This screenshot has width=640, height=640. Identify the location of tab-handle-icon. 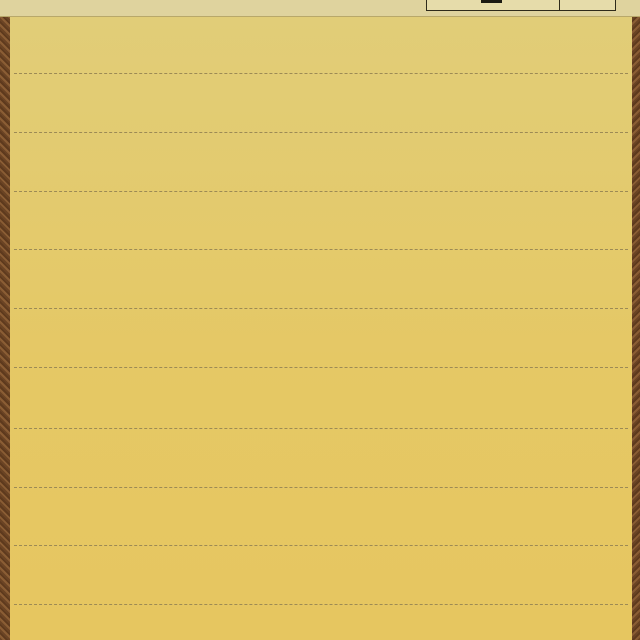
(491, 1).